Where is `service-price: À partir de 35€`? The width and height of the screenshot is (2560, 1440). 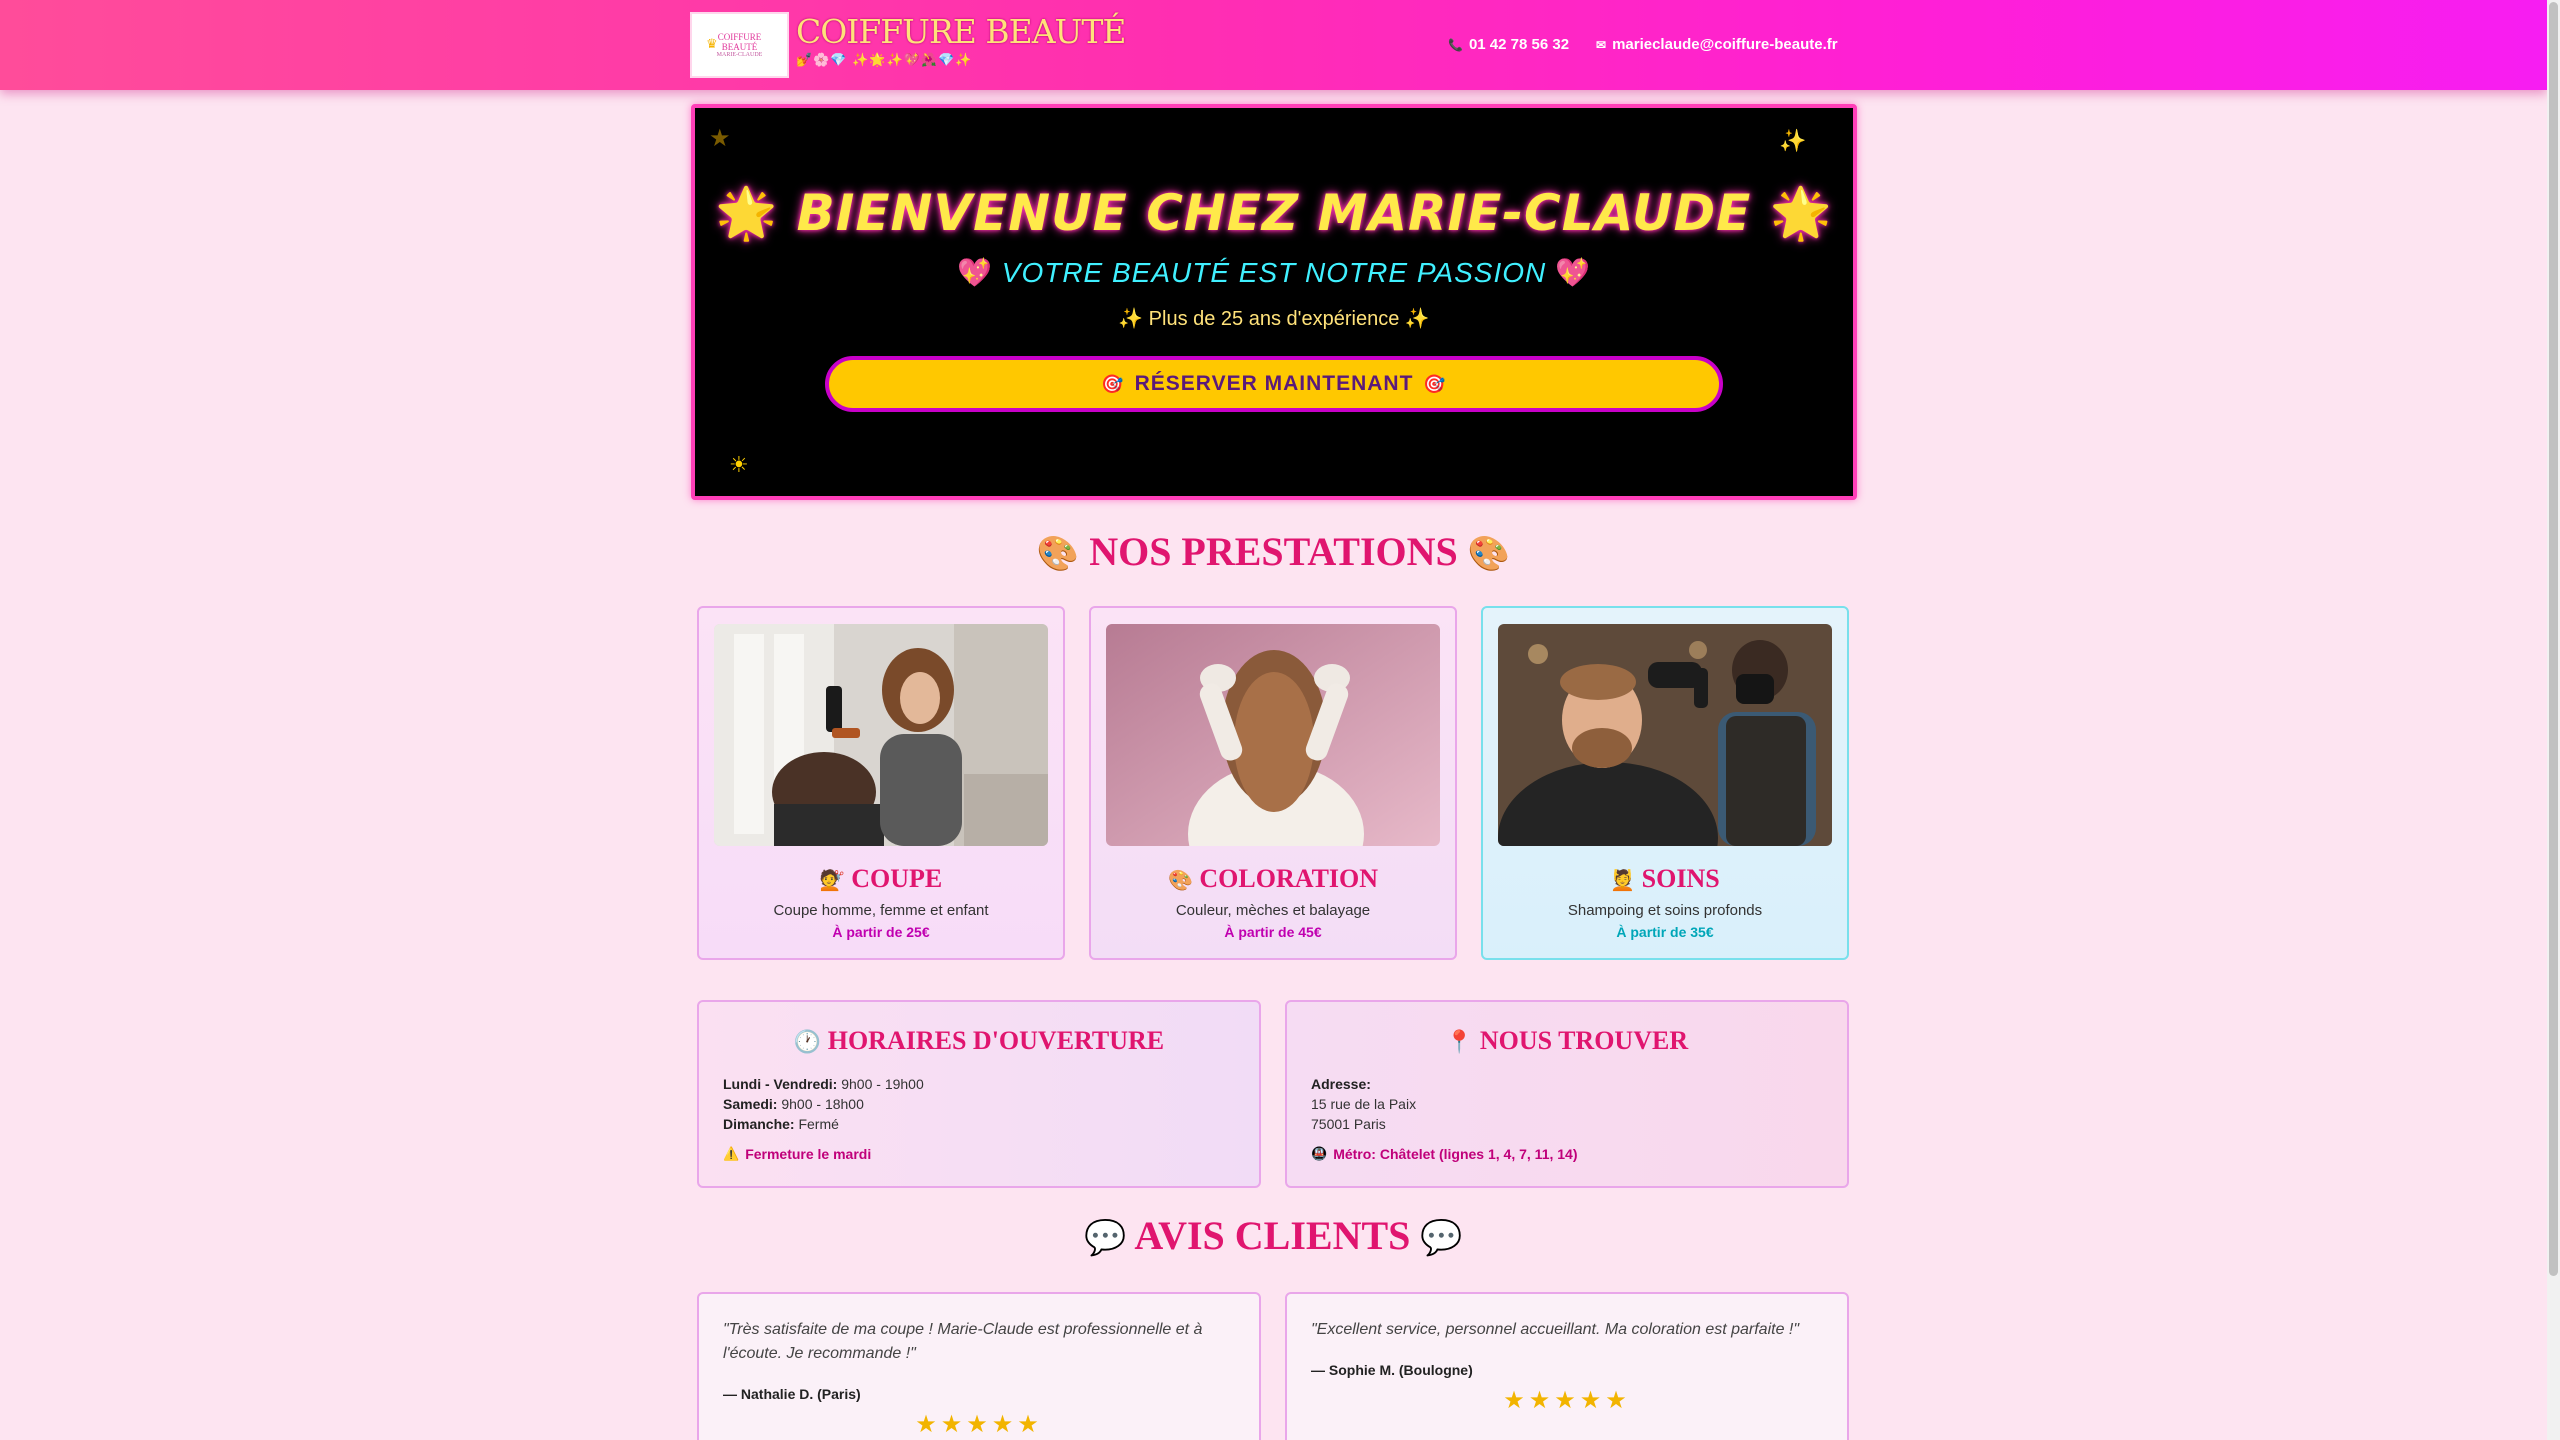
service-price: À partir de 35€ is located at coordinates (1665, 932).